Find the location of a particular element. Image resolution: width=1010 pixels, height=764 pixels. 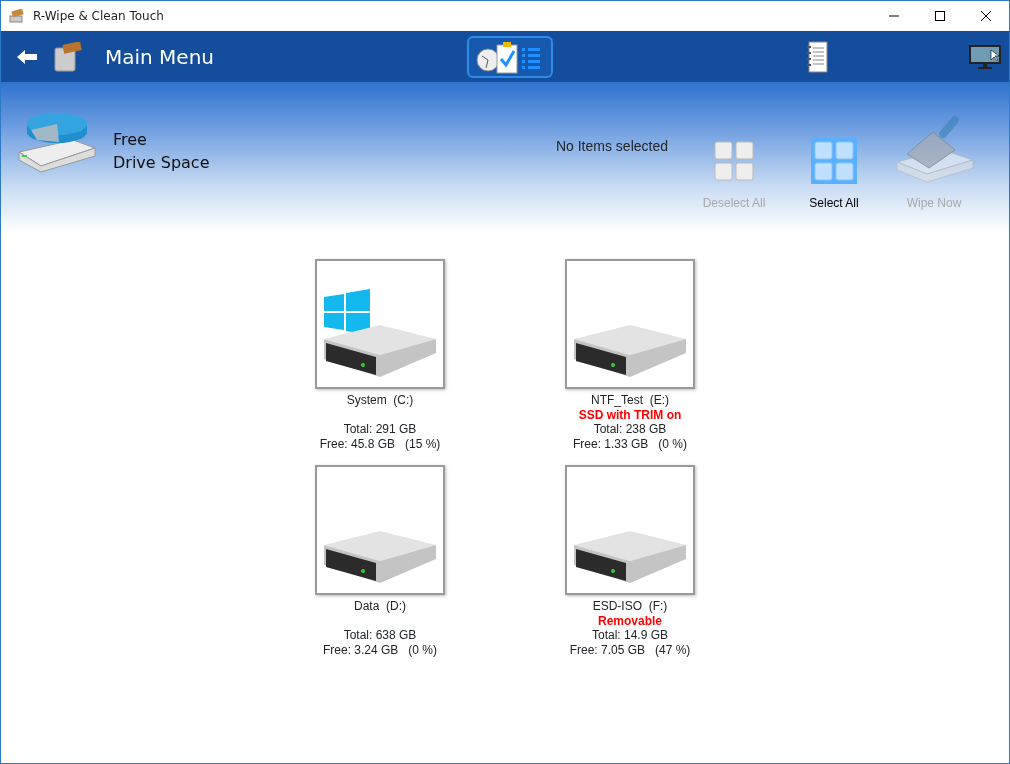

back-arrow-icon is located at coordinates (27, 56).